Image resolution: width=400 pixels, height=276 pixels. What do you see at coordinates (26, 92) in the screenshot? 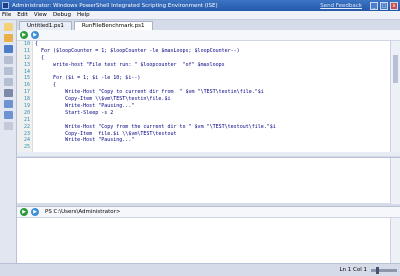
I see `line-number: 17` at bounding box center [26, 92].